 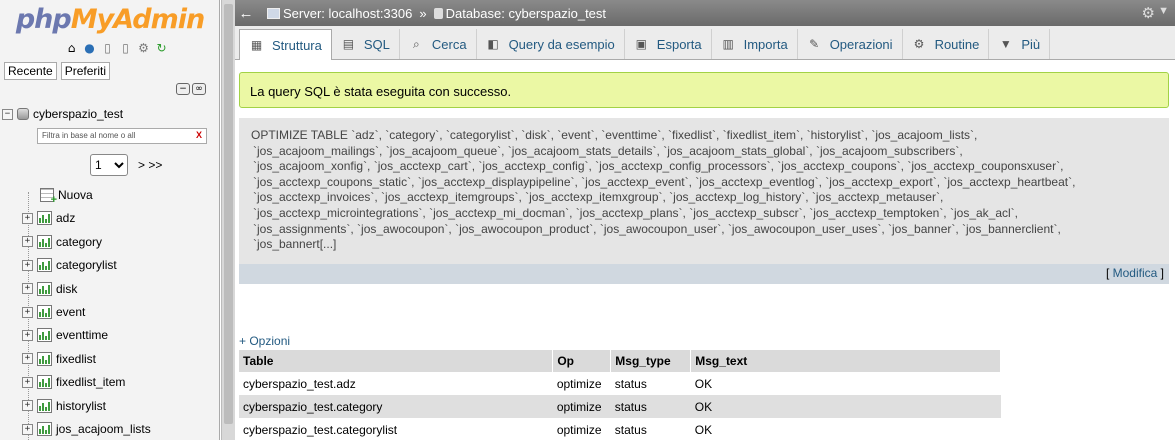 I want to click on tree-item-label: disk, so click(x=66, y=289).